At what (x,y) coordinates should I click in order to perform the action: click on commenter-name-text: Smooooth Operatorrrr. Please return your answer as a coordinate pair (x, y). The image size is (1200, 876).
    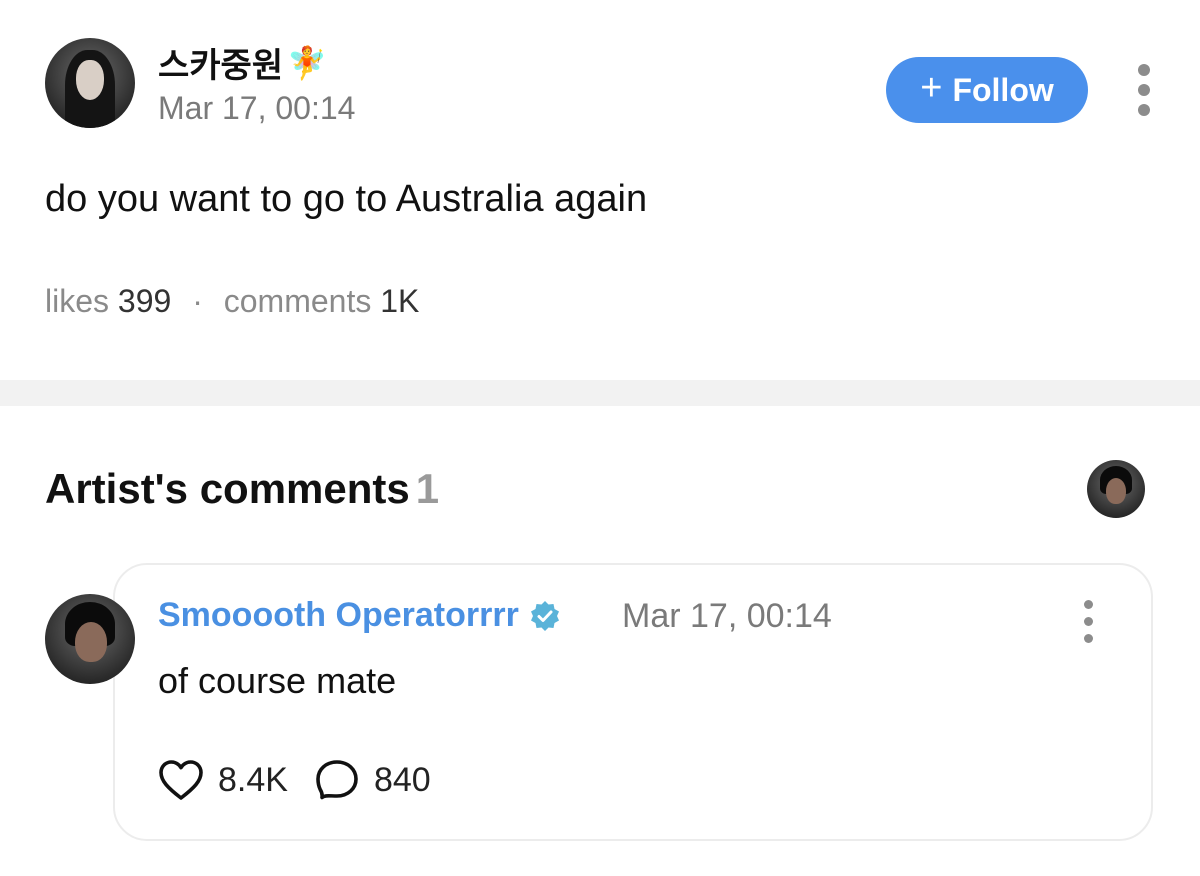
    Looking at the image, I should click on (338, 615).